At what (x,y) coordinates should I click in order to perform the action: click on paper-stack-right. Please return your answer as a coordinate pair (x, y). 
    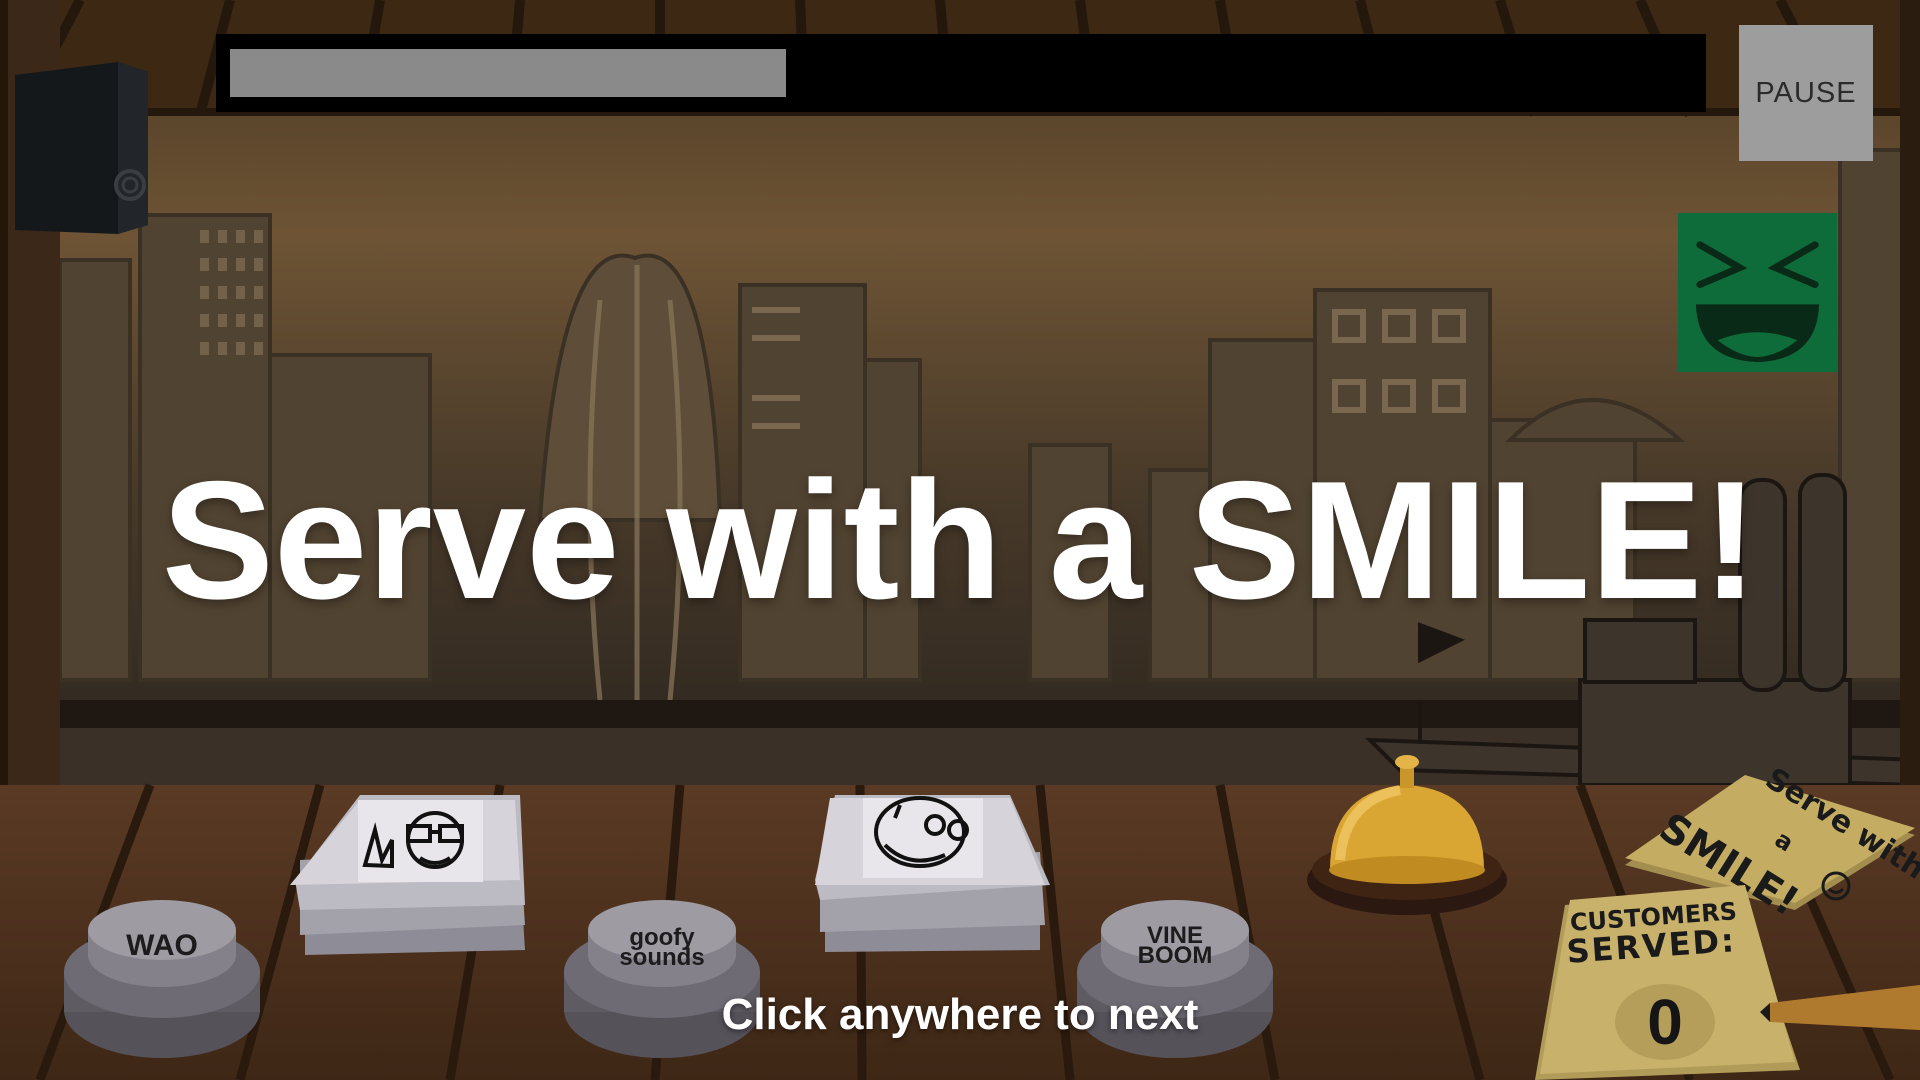
    Looking at the image, I should click on (932, 873).